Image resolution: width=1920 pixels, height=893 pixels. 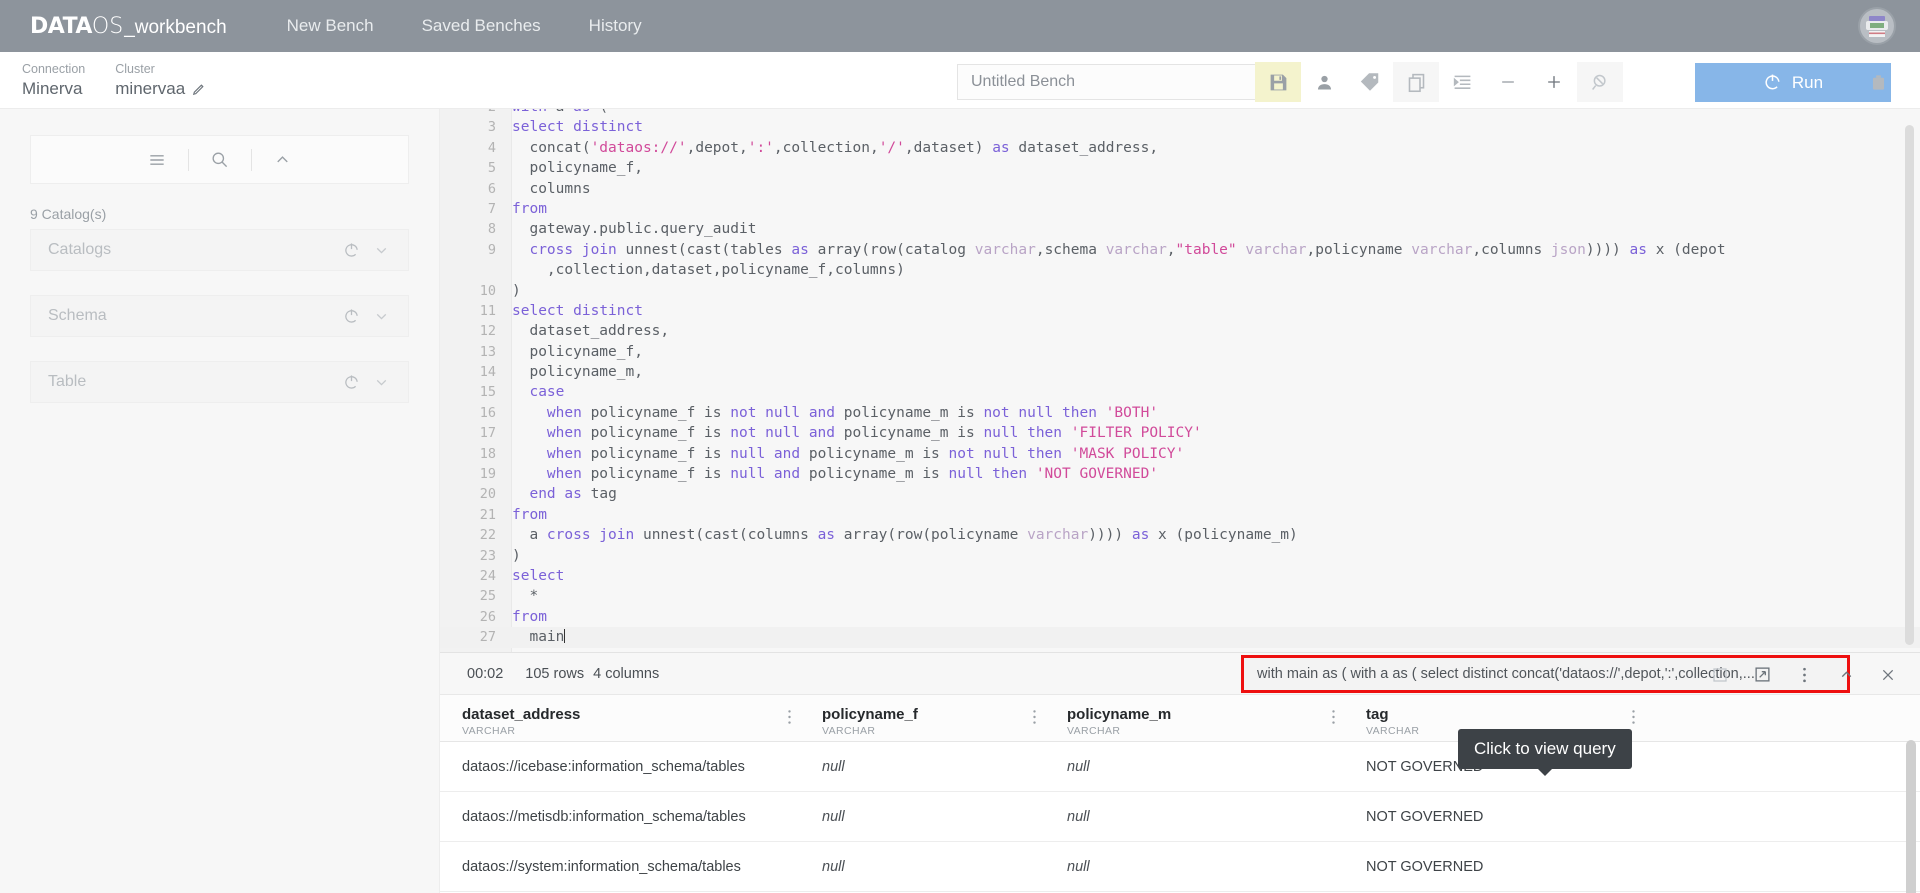 I want to click on code-token: policyname_m is, so click(x=874, y=453).